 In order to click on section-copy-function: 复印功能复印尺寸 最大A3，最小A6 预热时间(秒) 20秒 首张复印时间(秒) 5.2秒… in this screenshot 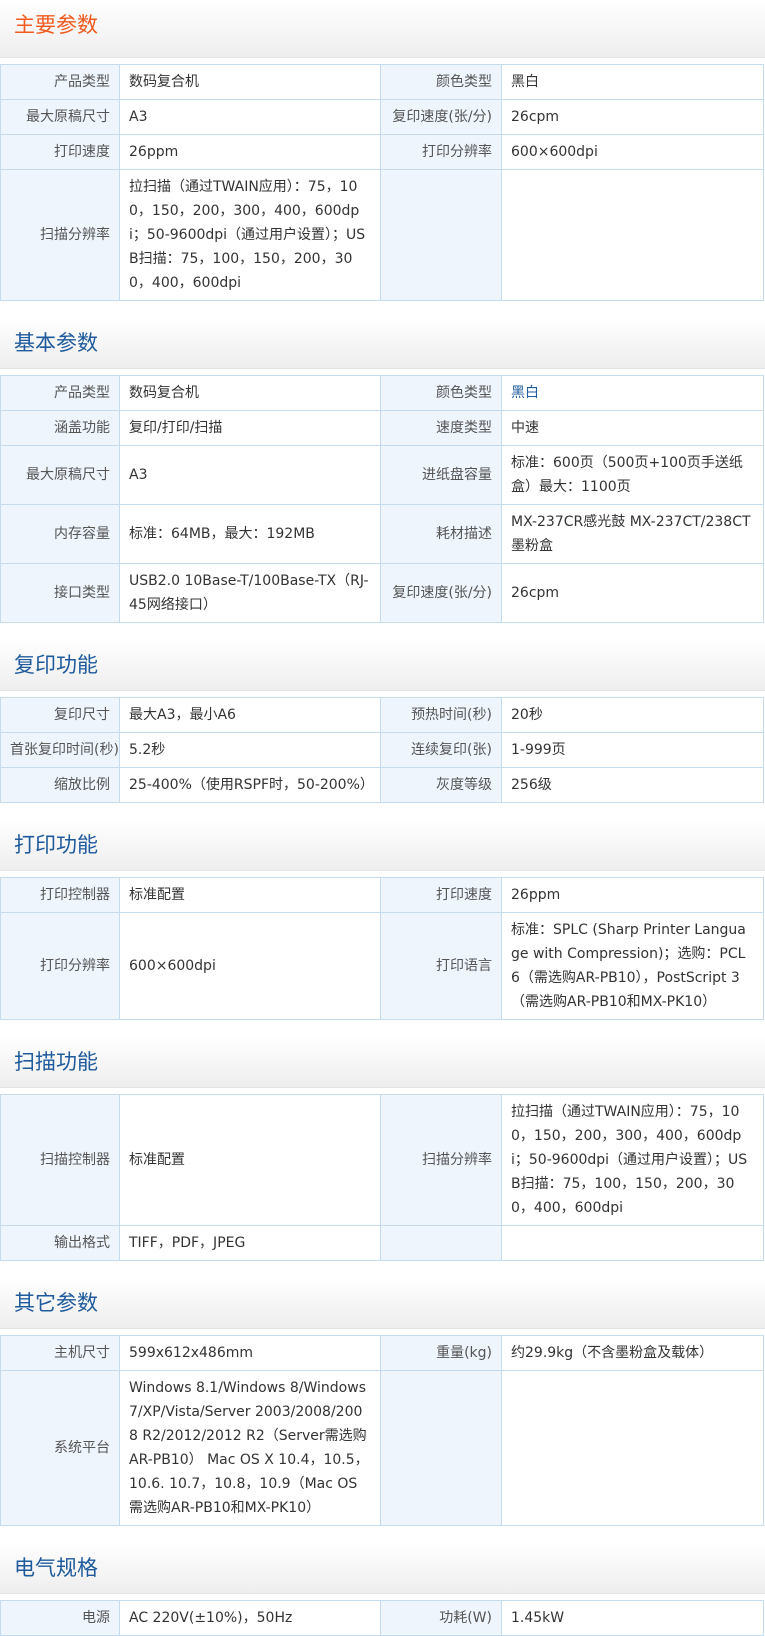, I will do `click(382, 721)`.